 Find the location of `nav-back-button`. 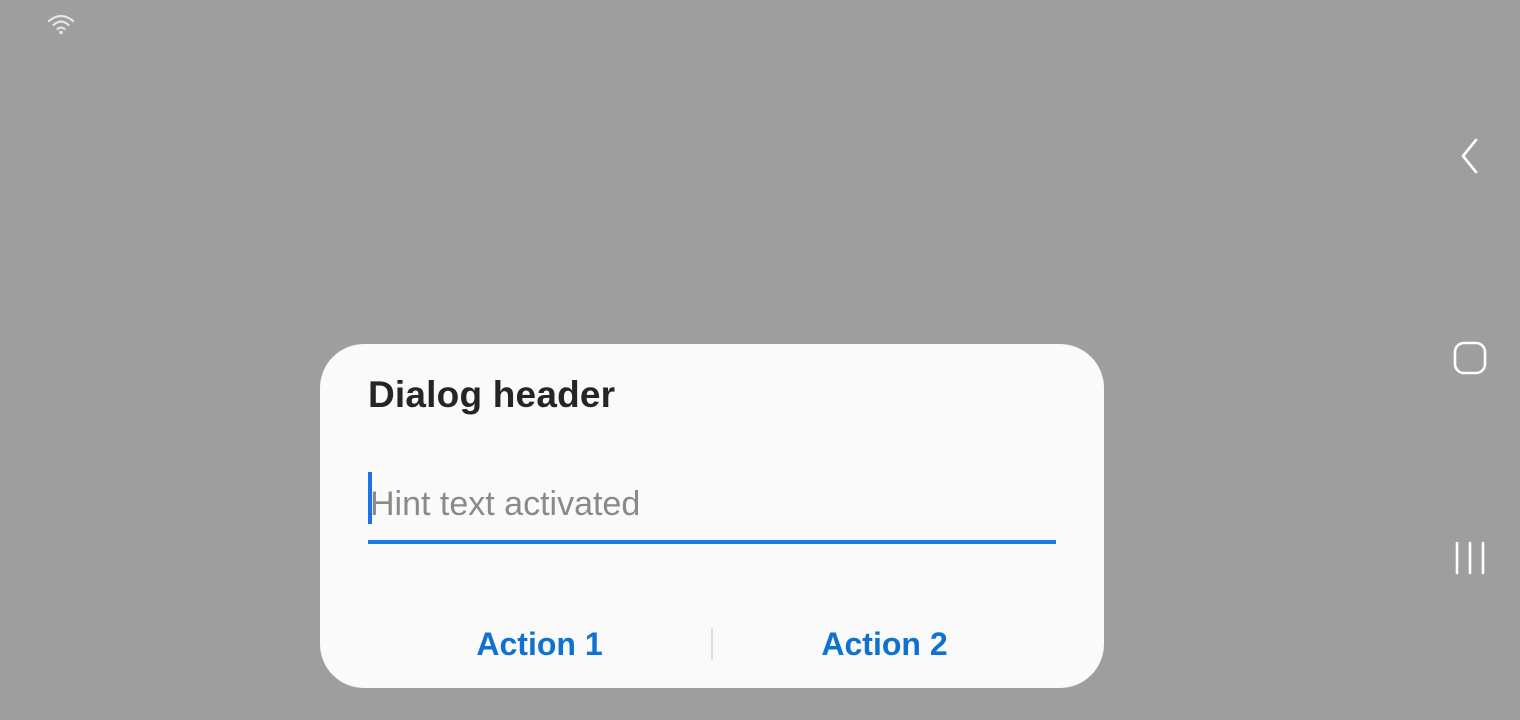

nav-back-button is located at coordinates (1470, 158).